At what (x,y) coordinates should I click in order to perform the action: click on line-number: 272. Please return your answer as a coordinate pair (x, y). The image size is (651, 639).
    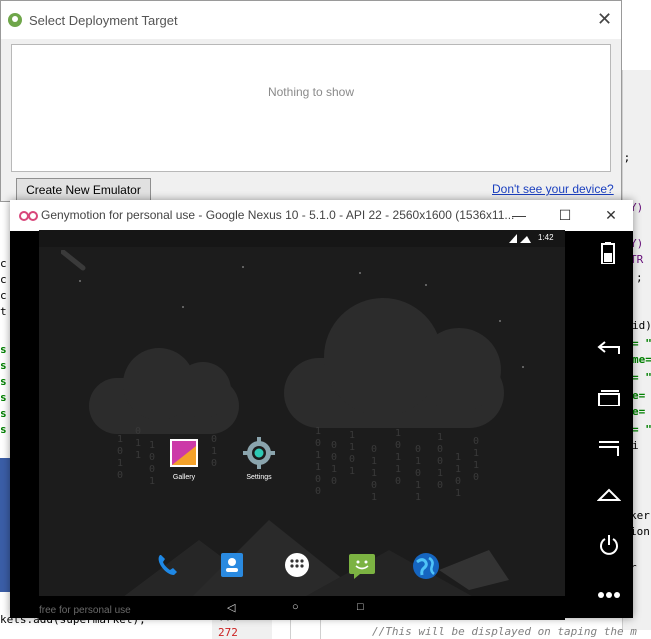
    Looking at the image, I should click on (228, 632).